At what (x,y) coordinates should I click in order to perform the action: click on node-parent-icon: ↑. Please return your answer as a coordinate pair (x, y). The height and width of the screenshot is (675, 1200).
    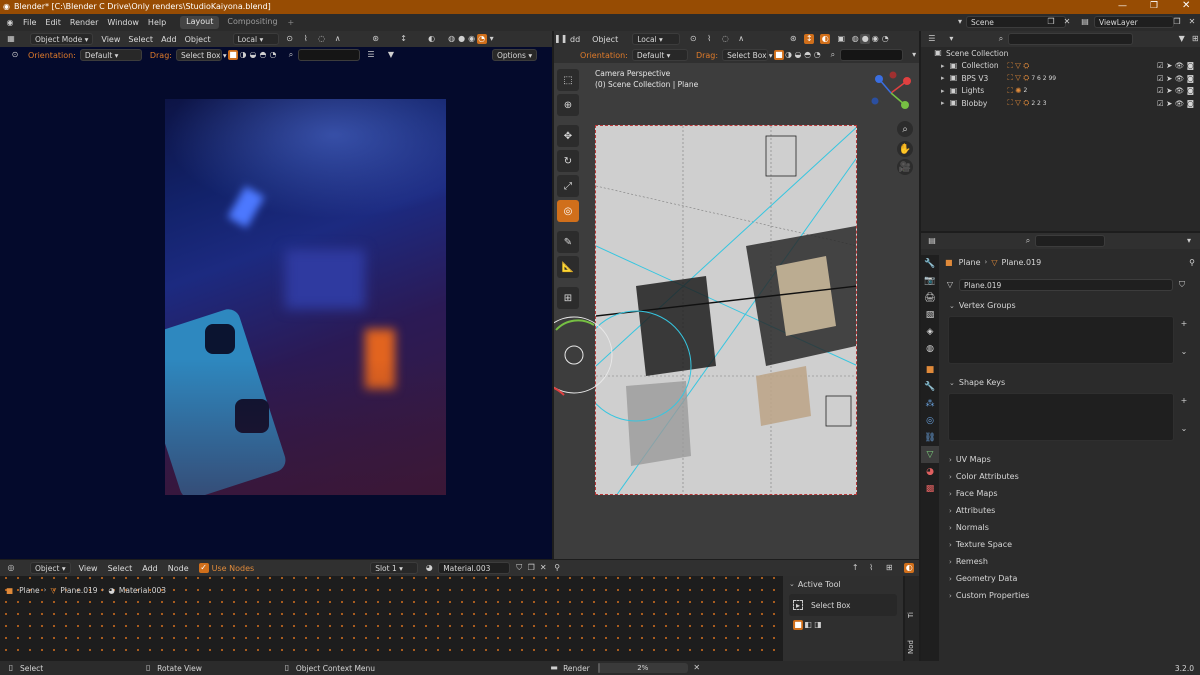
    Looking at the image, I should click on (855, 568).